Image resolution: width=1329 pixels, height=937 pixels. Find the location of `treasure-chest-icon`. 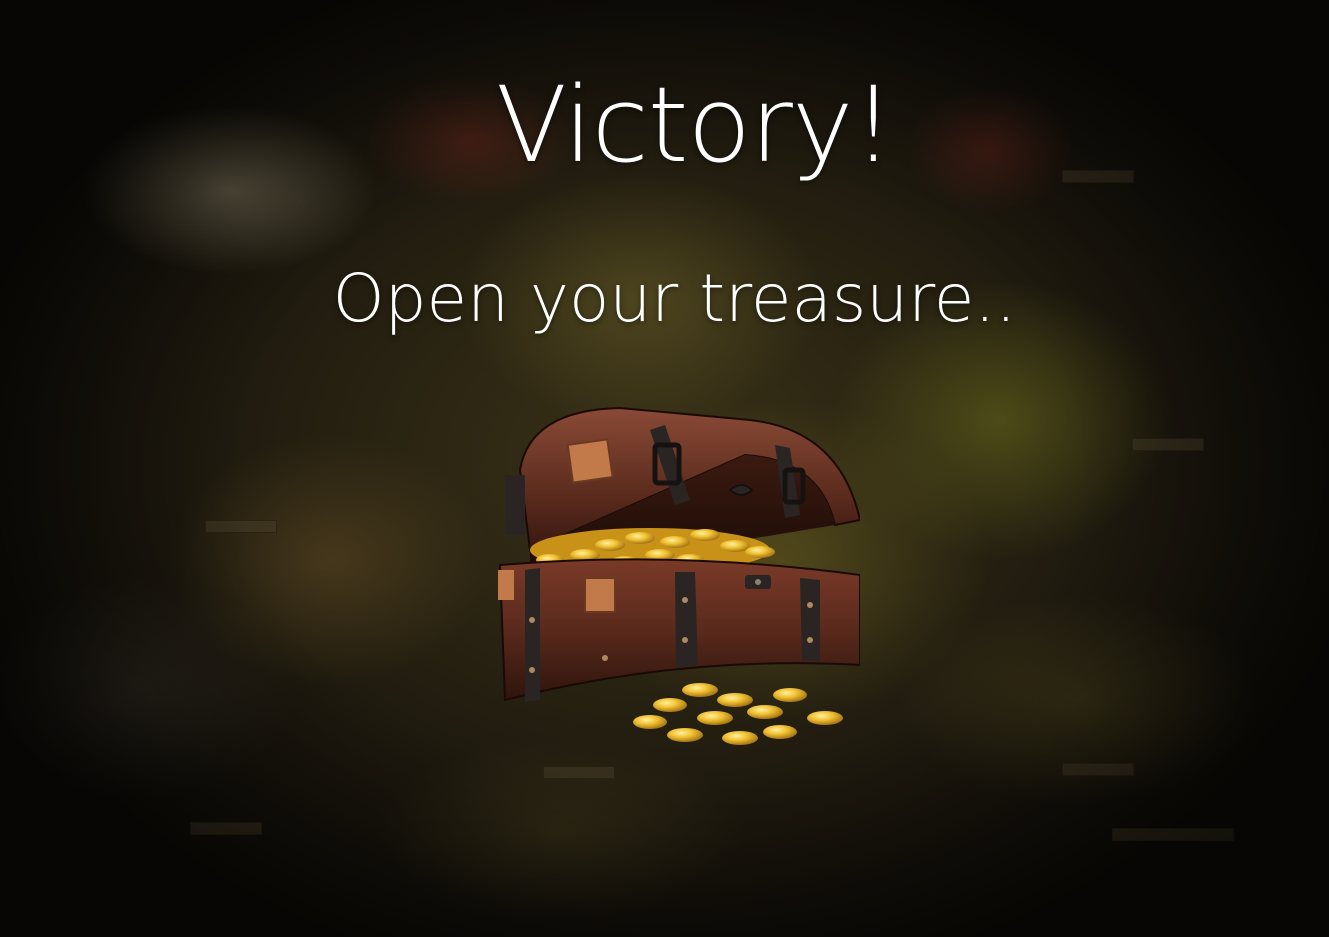

treasure-chest-icon is located at coordinates (675, 580).